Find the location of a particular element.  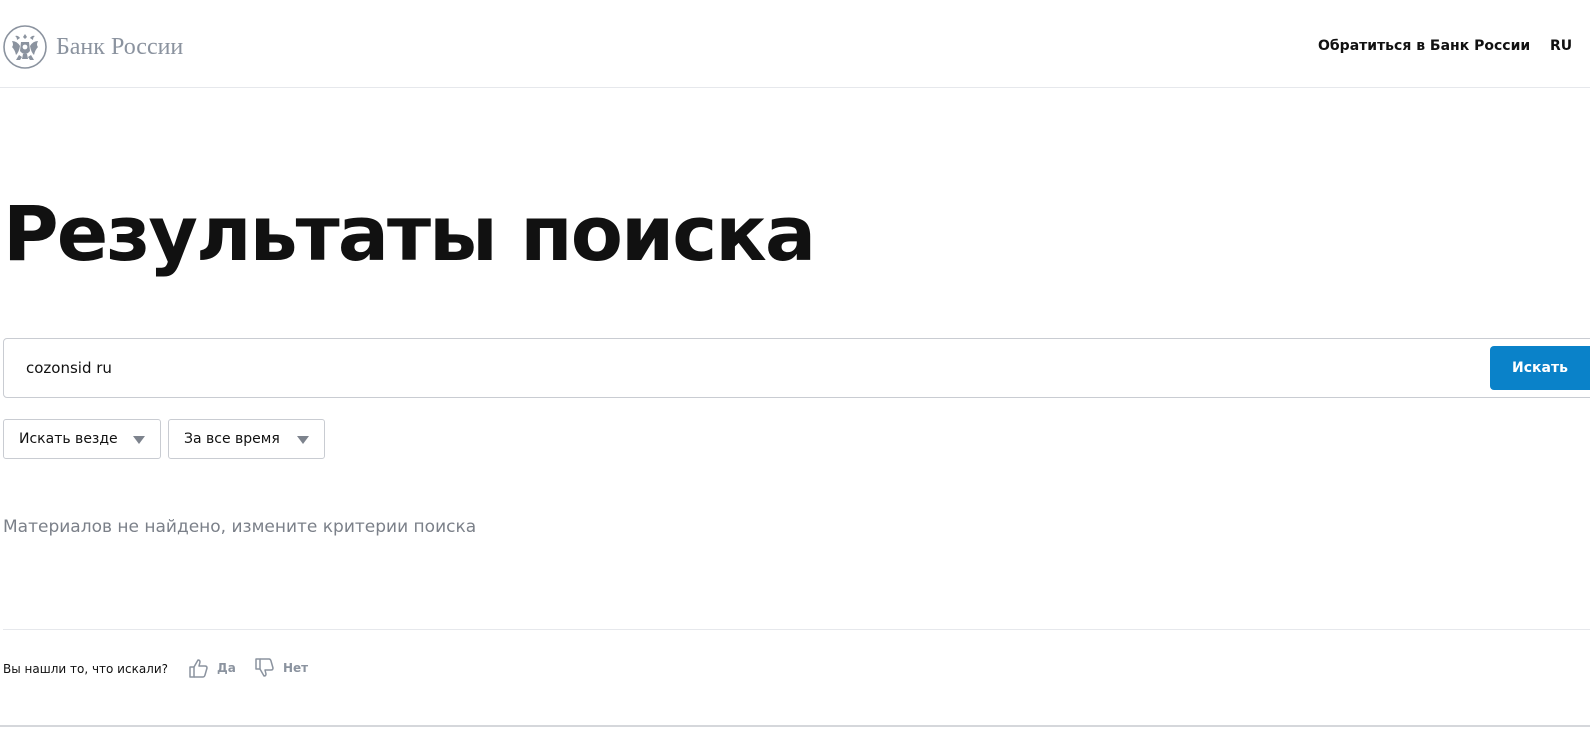

thumbs-down-icon is located at coordinates (264, 667).